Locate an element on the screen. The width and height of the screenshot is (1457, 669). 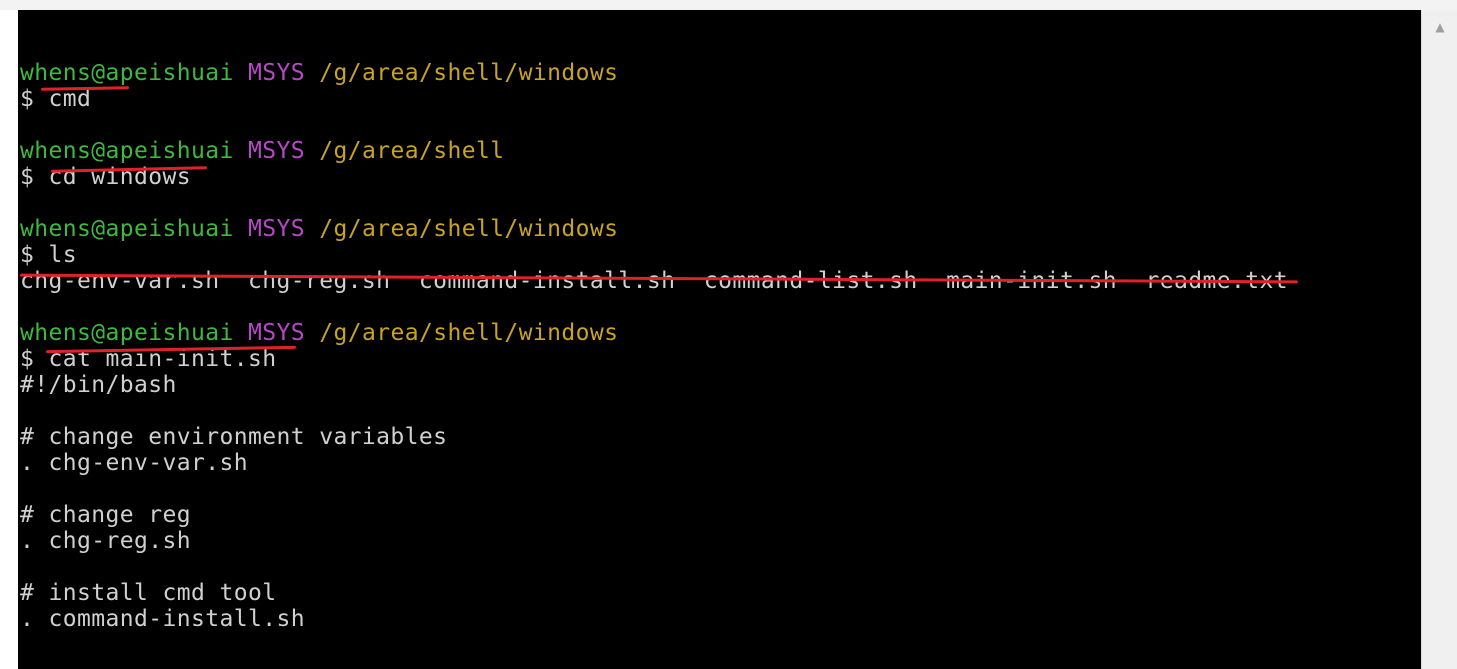
output-text: # change environment variables is located at coordinates (234, 437).